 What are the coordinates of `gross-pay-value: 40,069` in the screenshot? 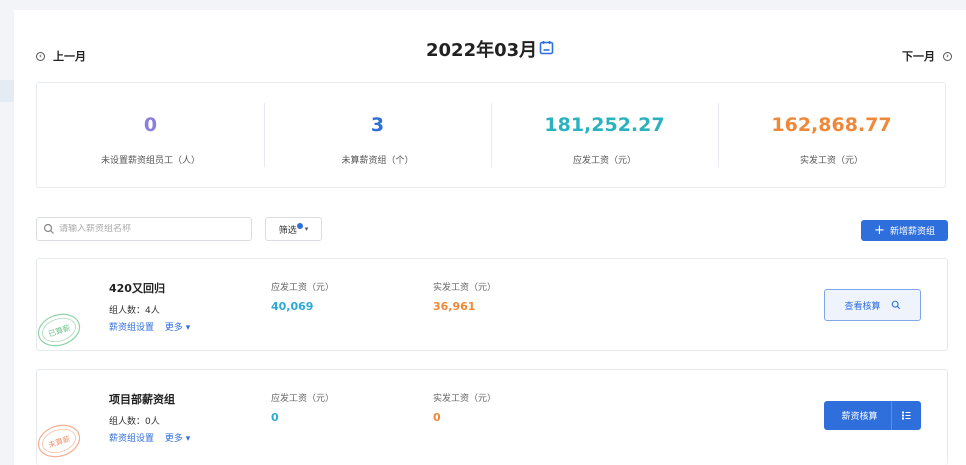 It's located at (292, 306).